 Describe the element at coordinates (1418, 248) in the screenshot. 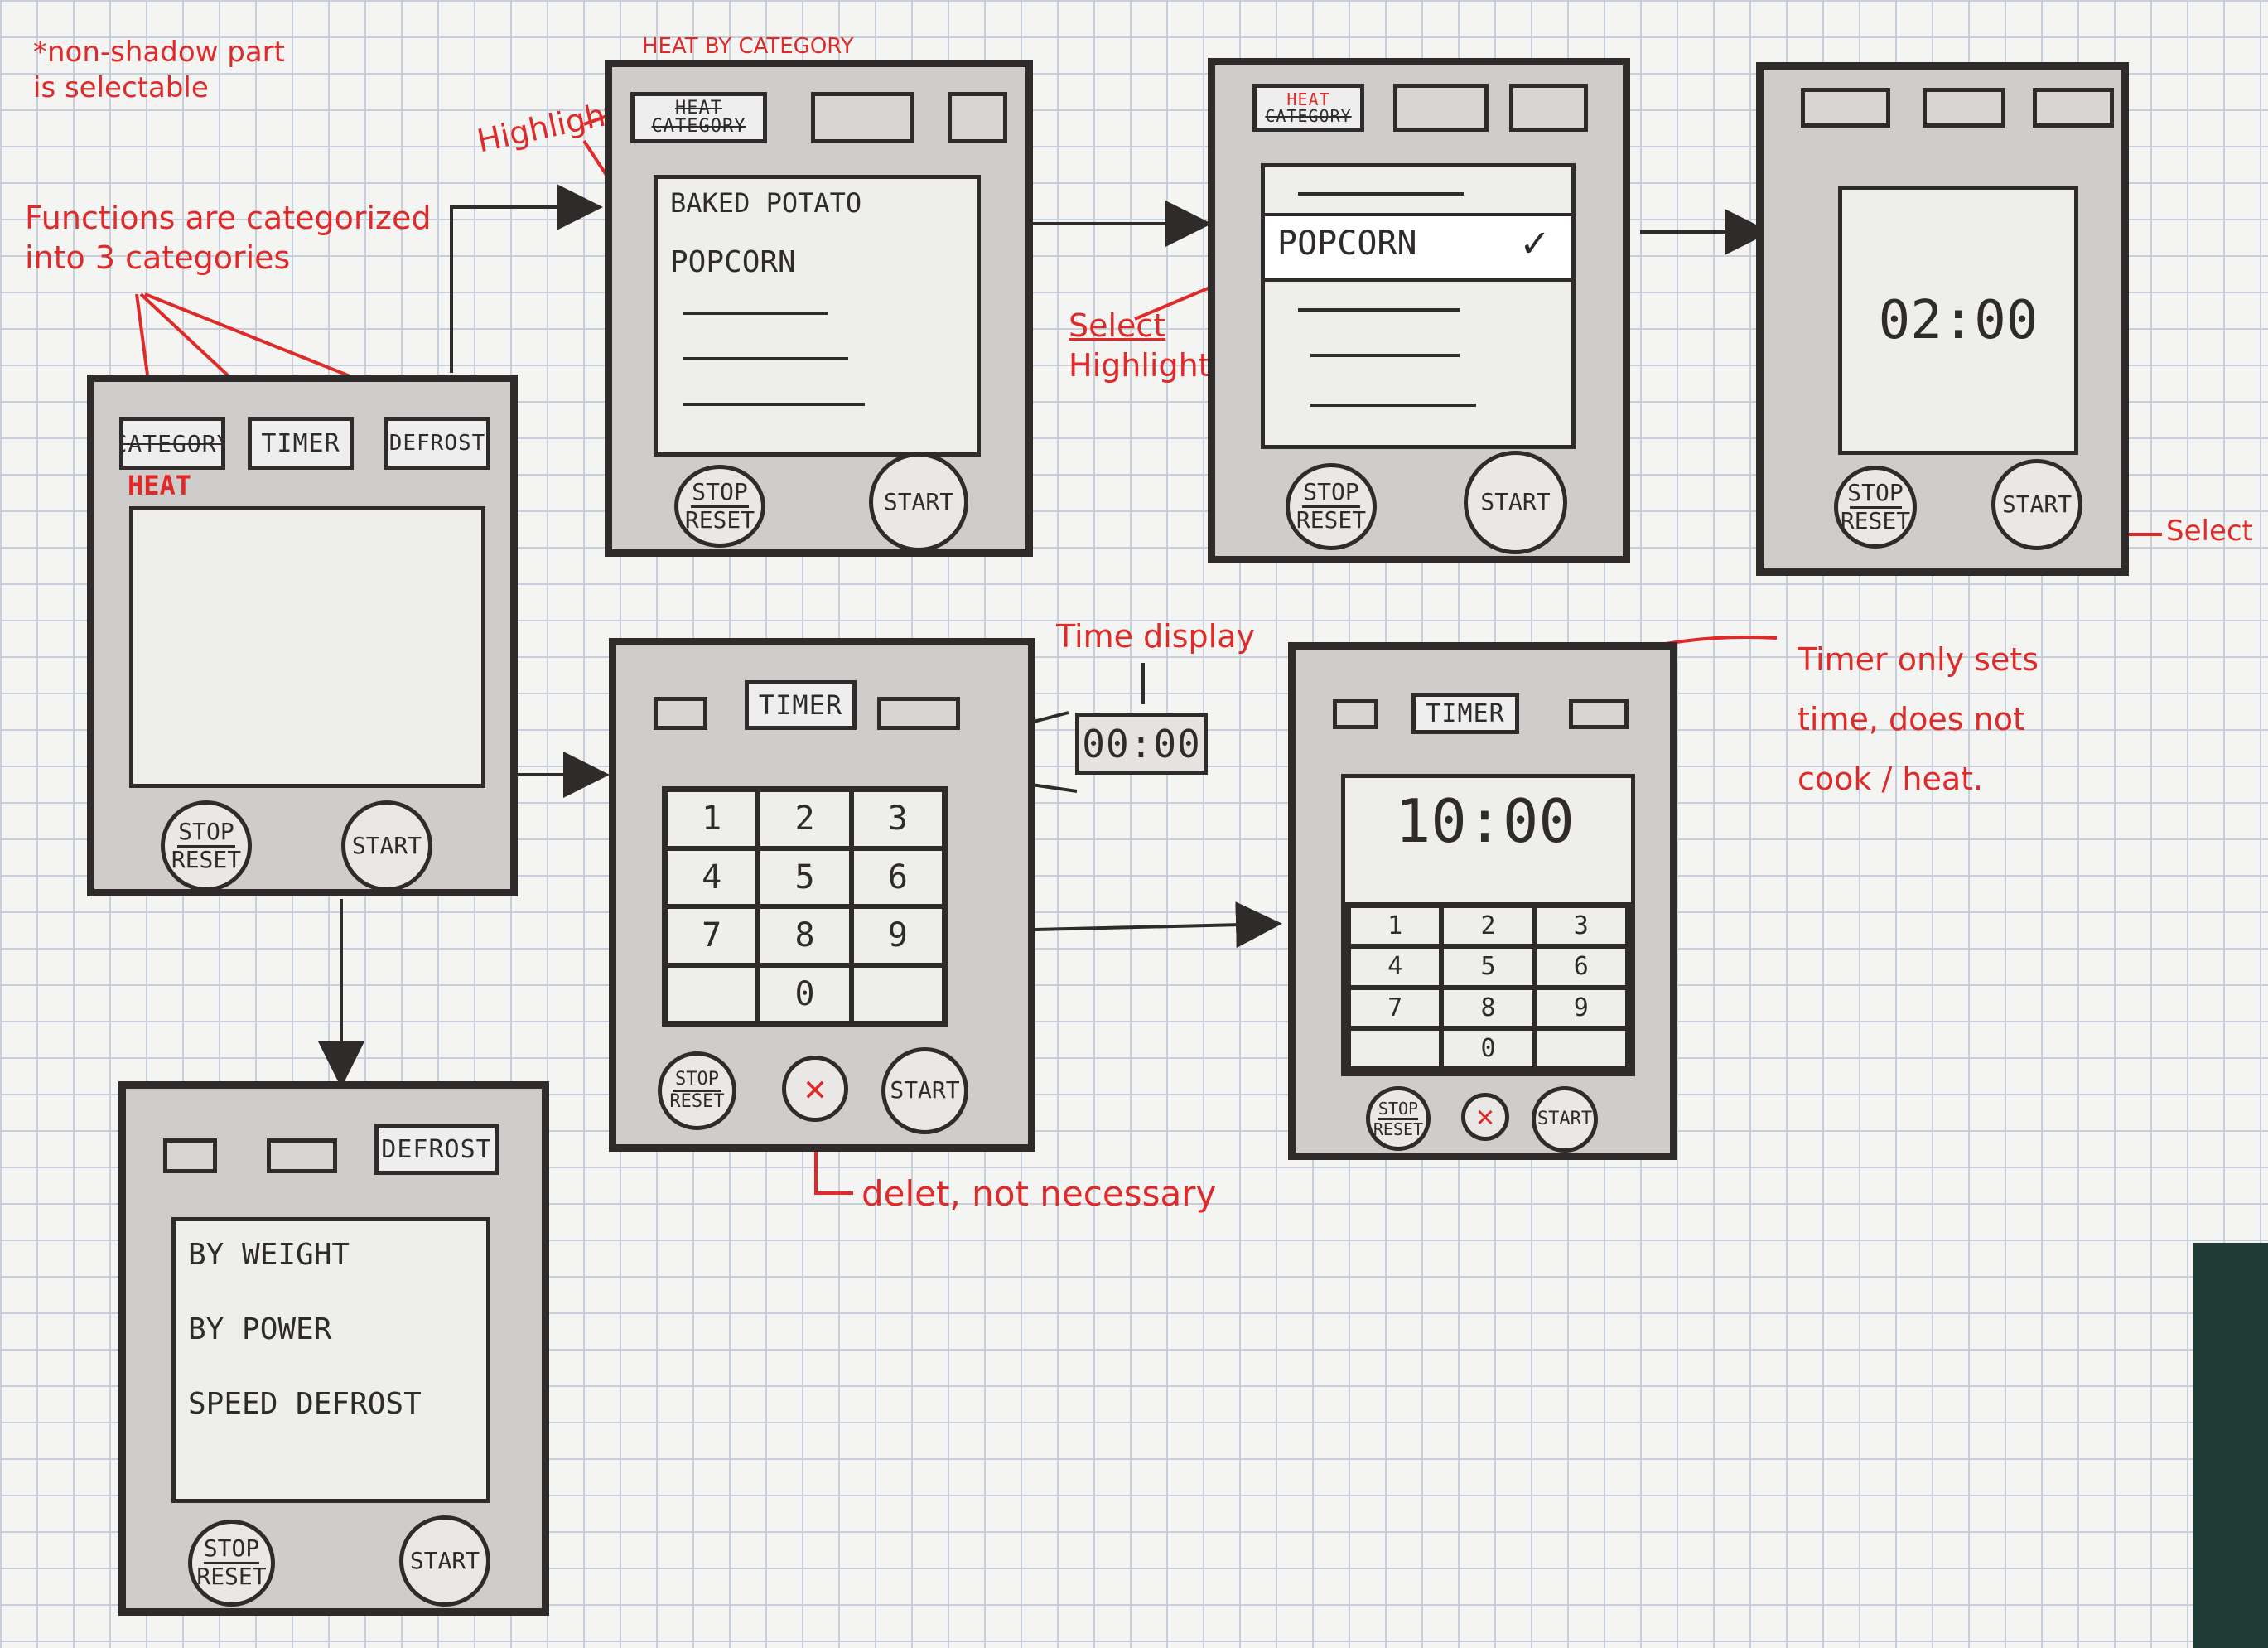

I see `highlighted-row: POPCORN ✓` at that location.